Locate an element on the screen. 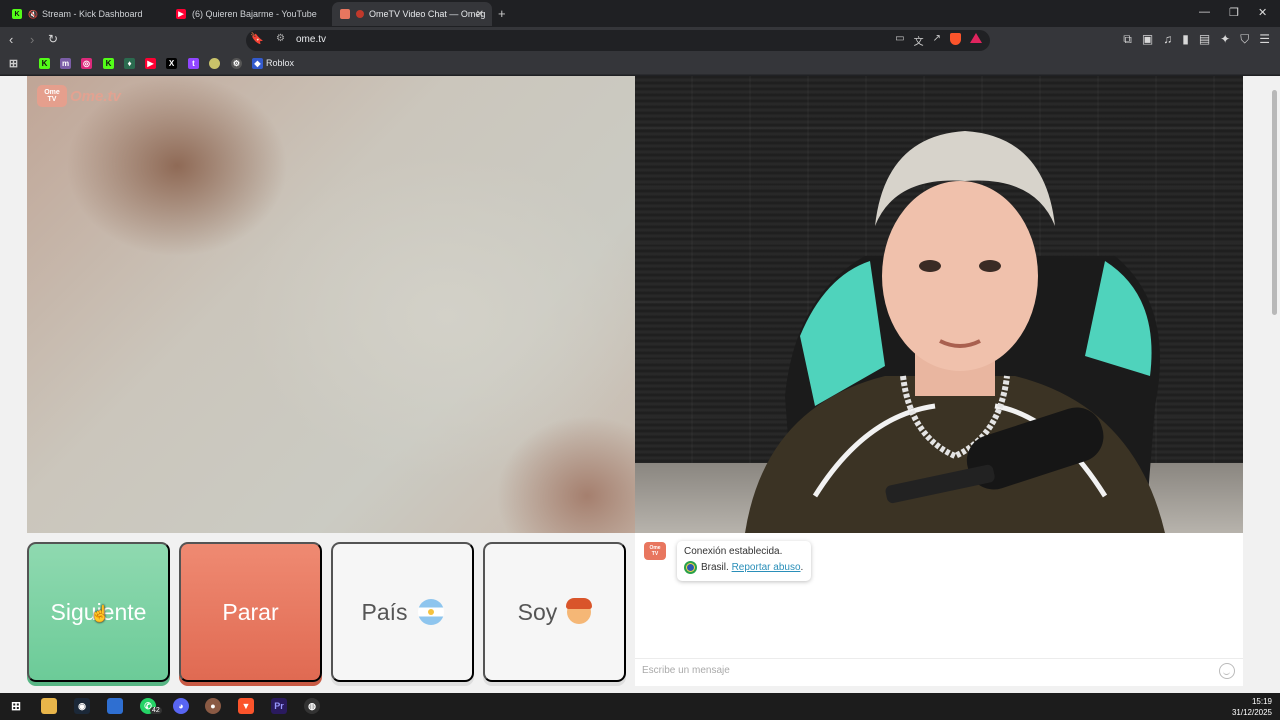 This screenshot has width=1280, height=720. kick-icon: K is located at coordinates (17, 14).